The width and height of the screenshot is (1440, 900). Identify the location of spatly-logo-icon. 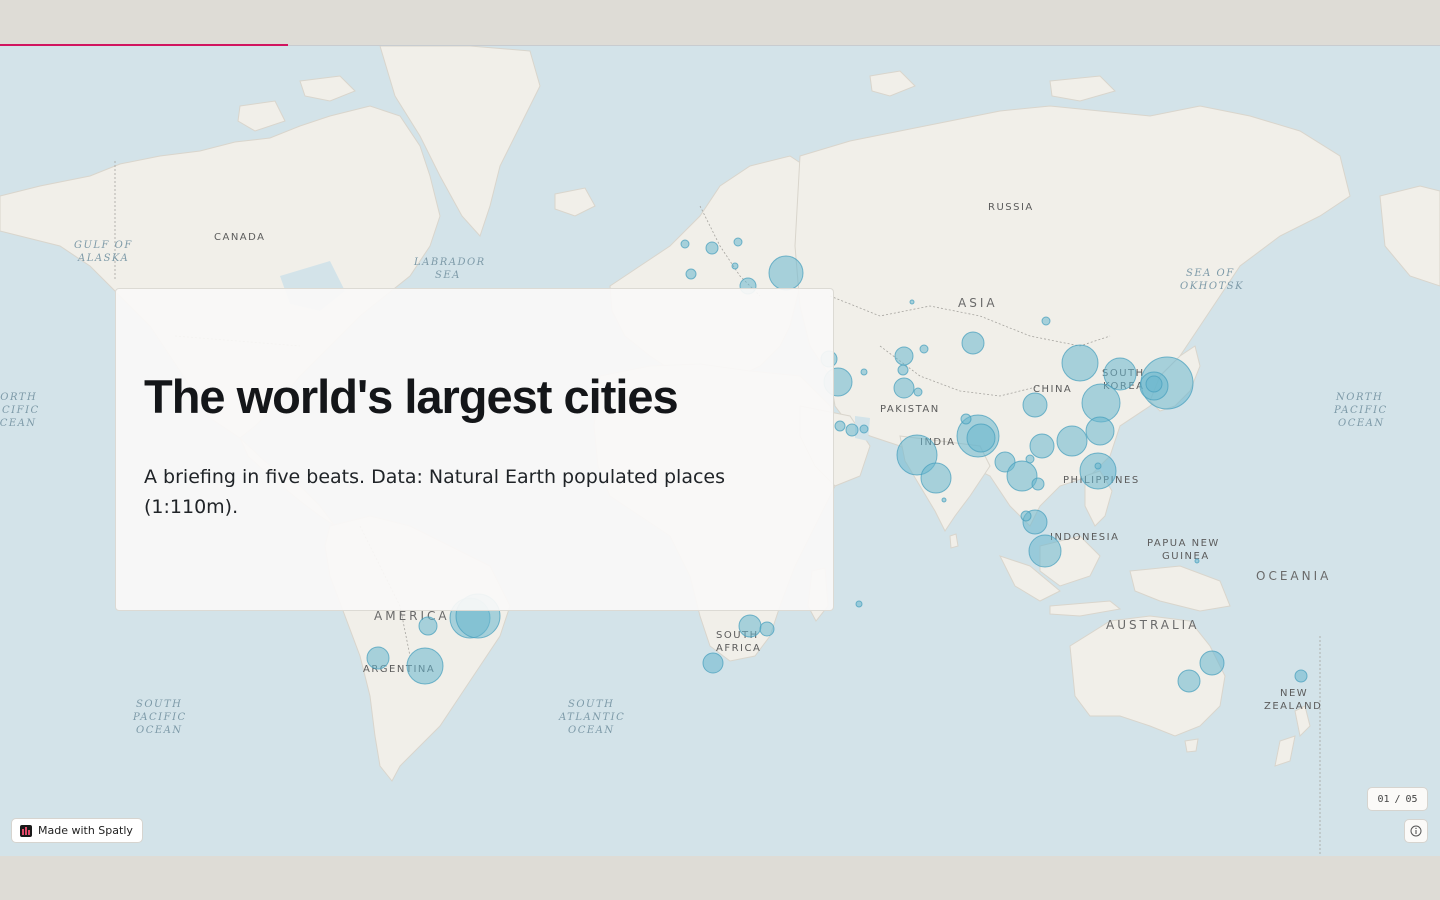
(26, 830).